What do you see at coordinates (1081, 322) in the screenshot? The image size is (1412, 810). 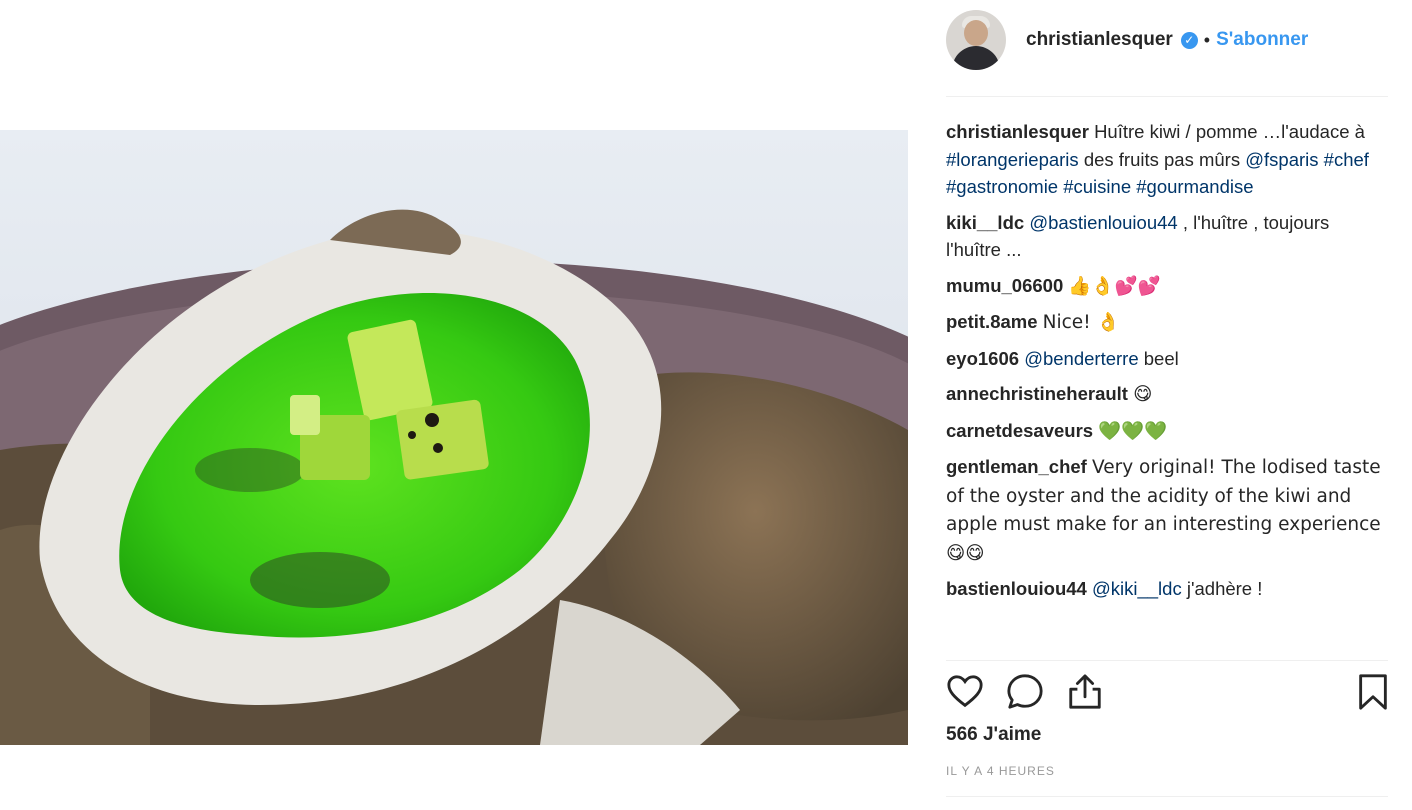 I see `comment-text: Nice! 👌` at bounding box center [1081, 322].